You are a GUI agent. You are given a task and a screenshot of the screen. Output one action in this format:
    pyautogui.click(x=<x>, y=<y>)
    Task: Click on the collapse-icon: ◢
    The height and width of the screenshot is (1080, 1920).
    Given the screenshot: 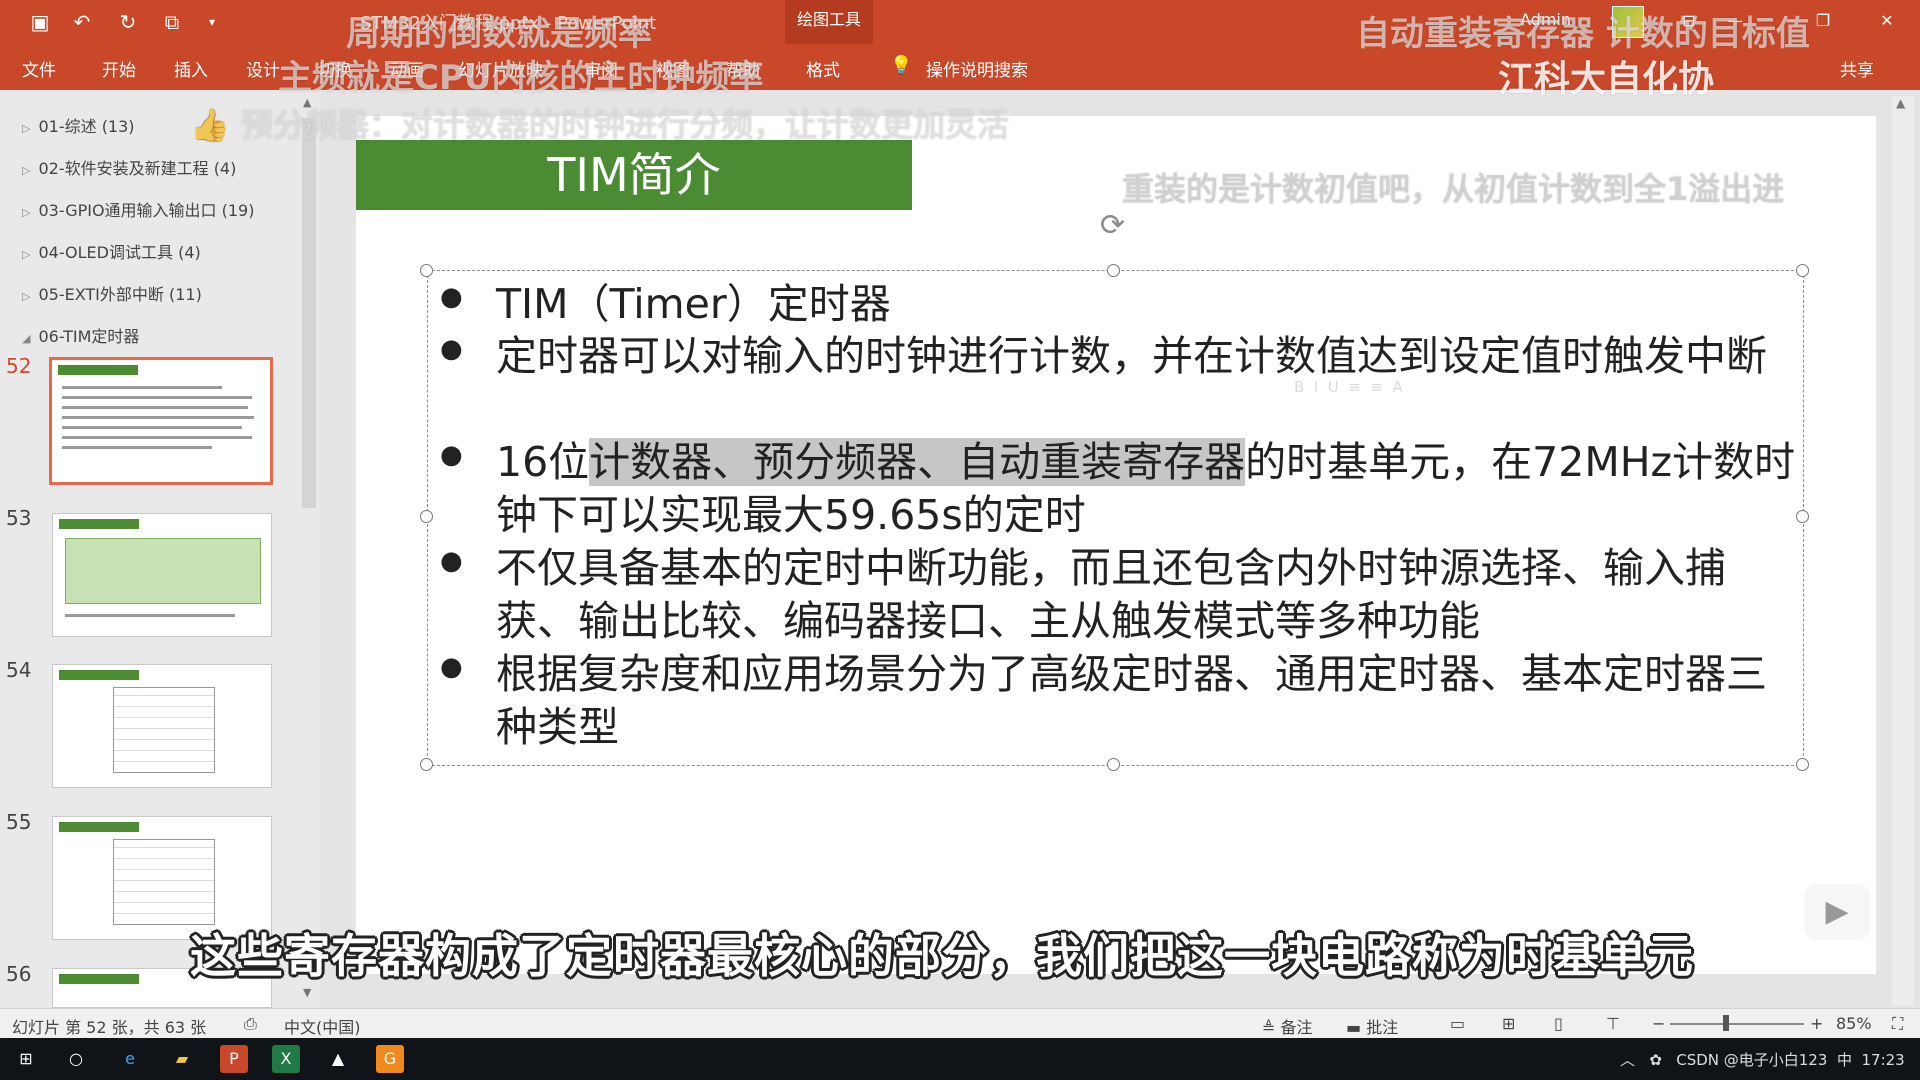 What is the action you would take?
    pyautogui.click(x=26, y=338)
    